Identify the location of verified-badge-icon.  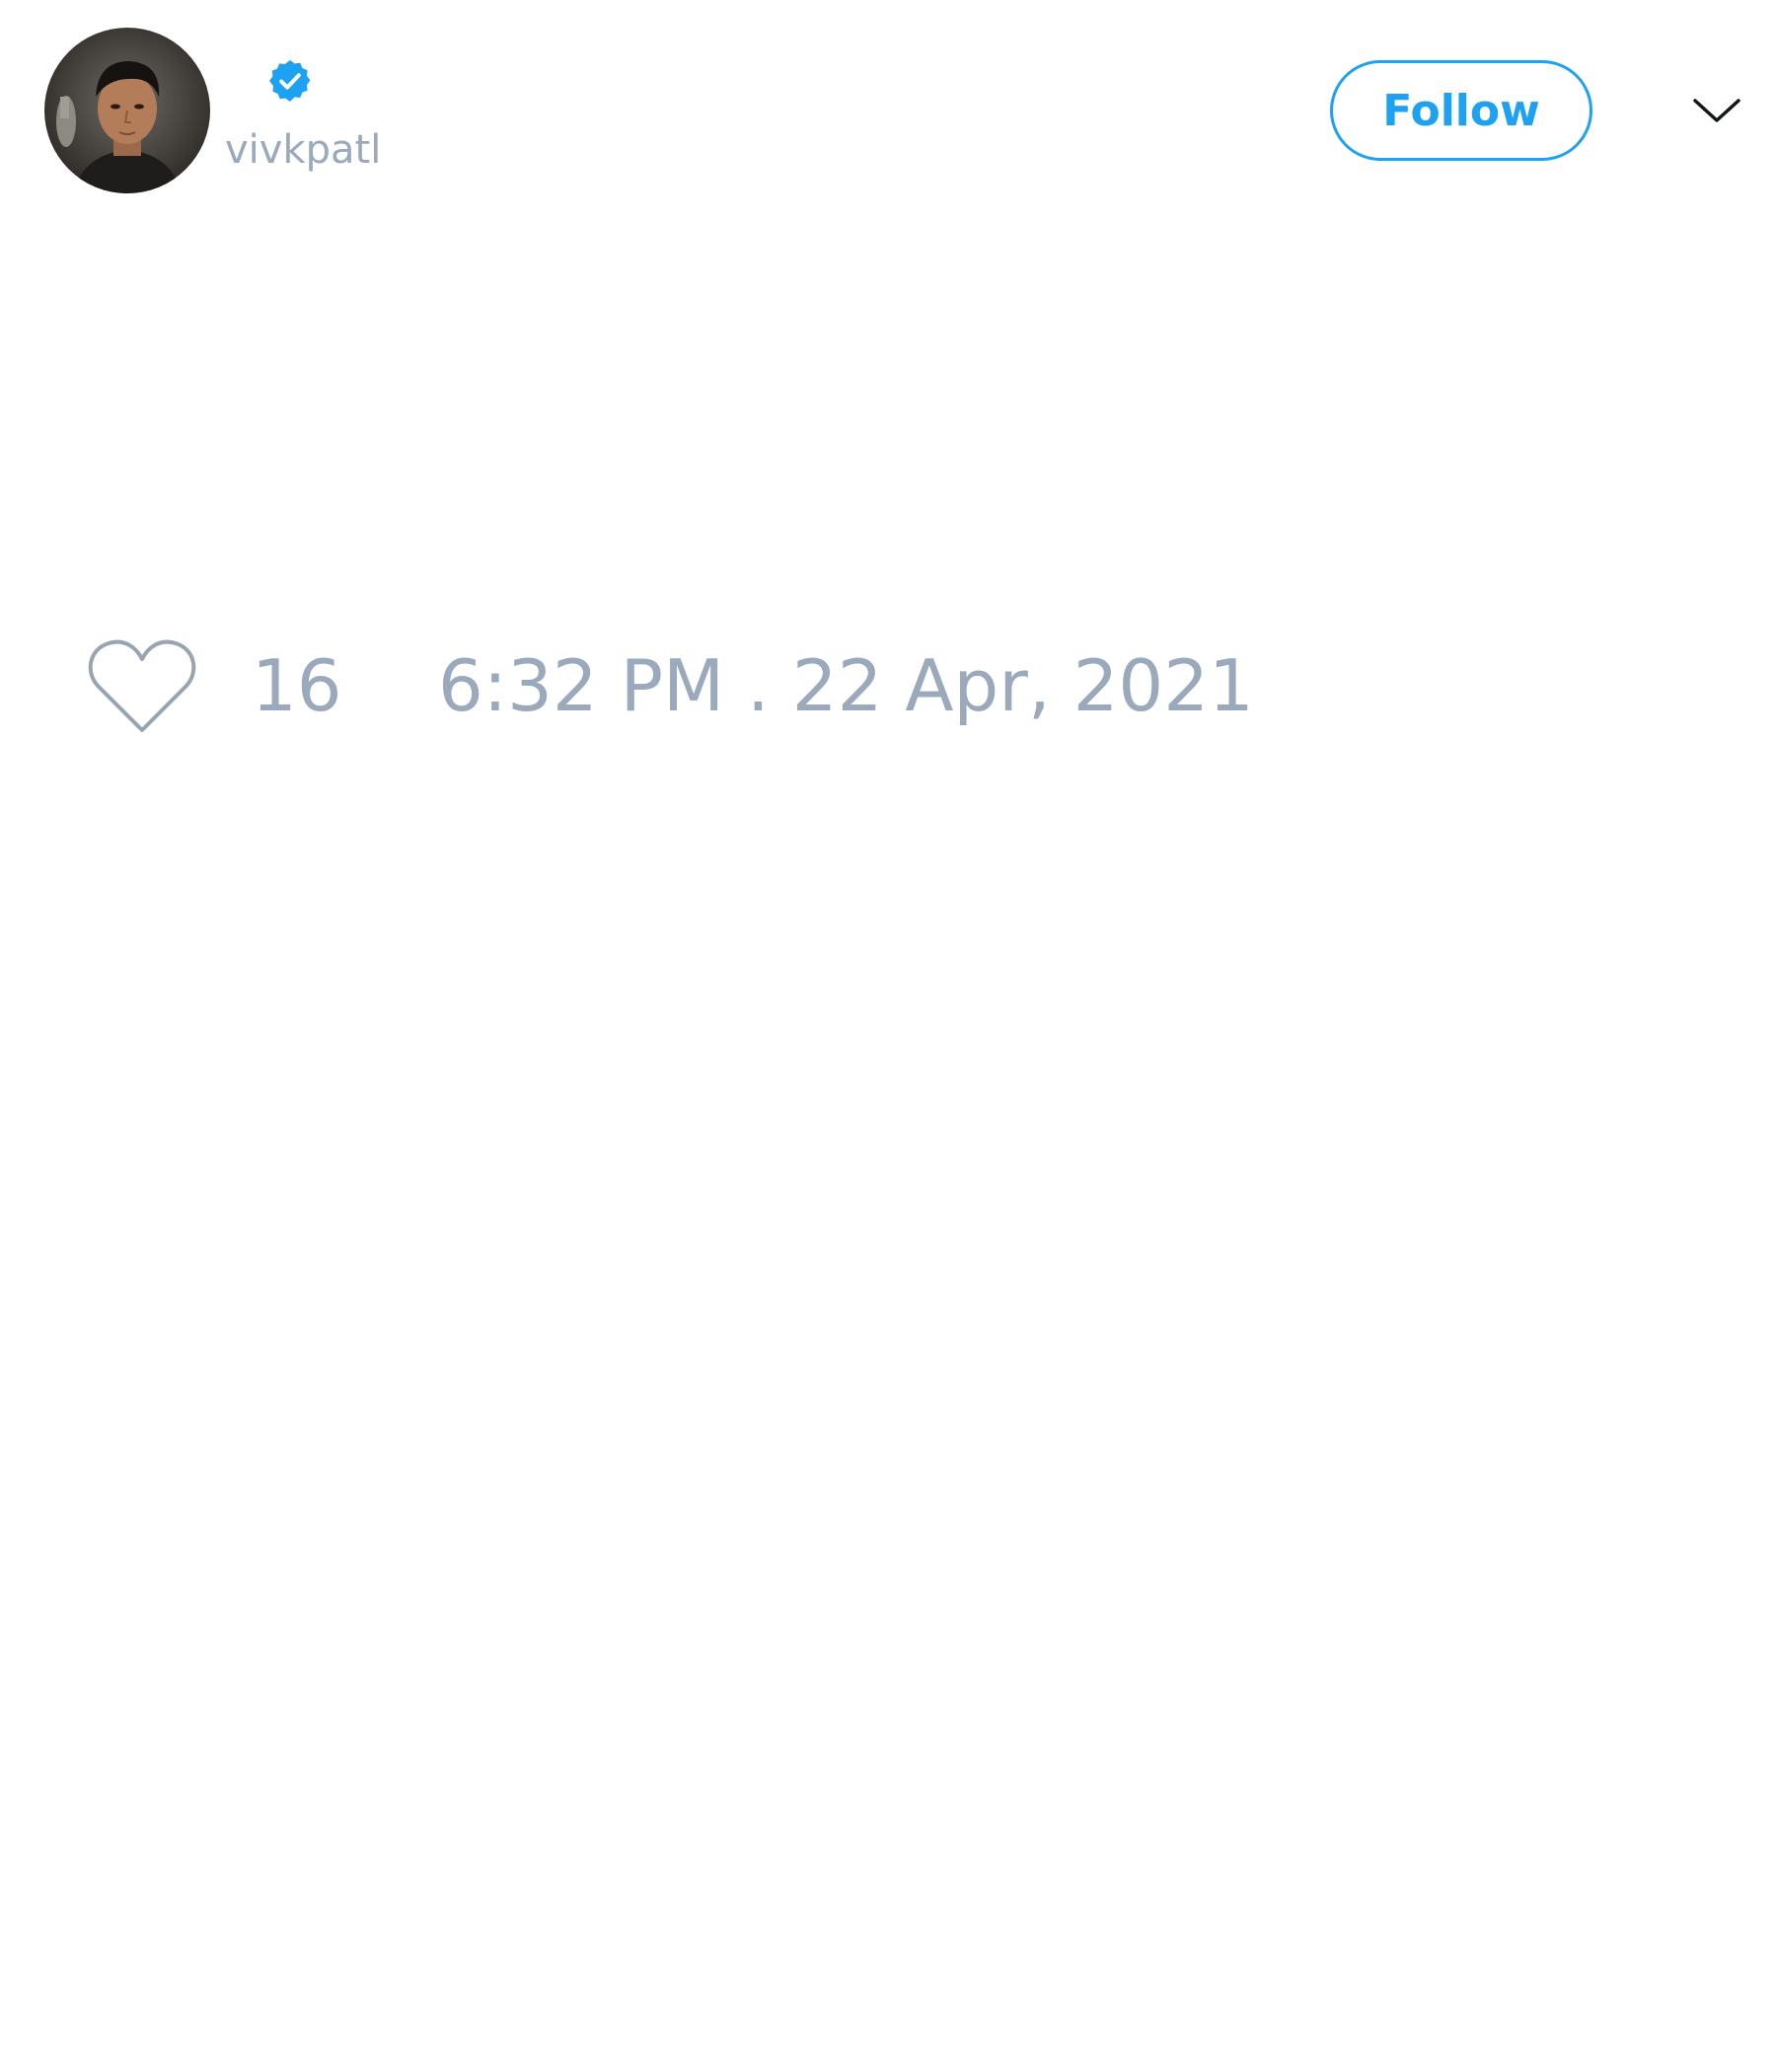
(290, 81).